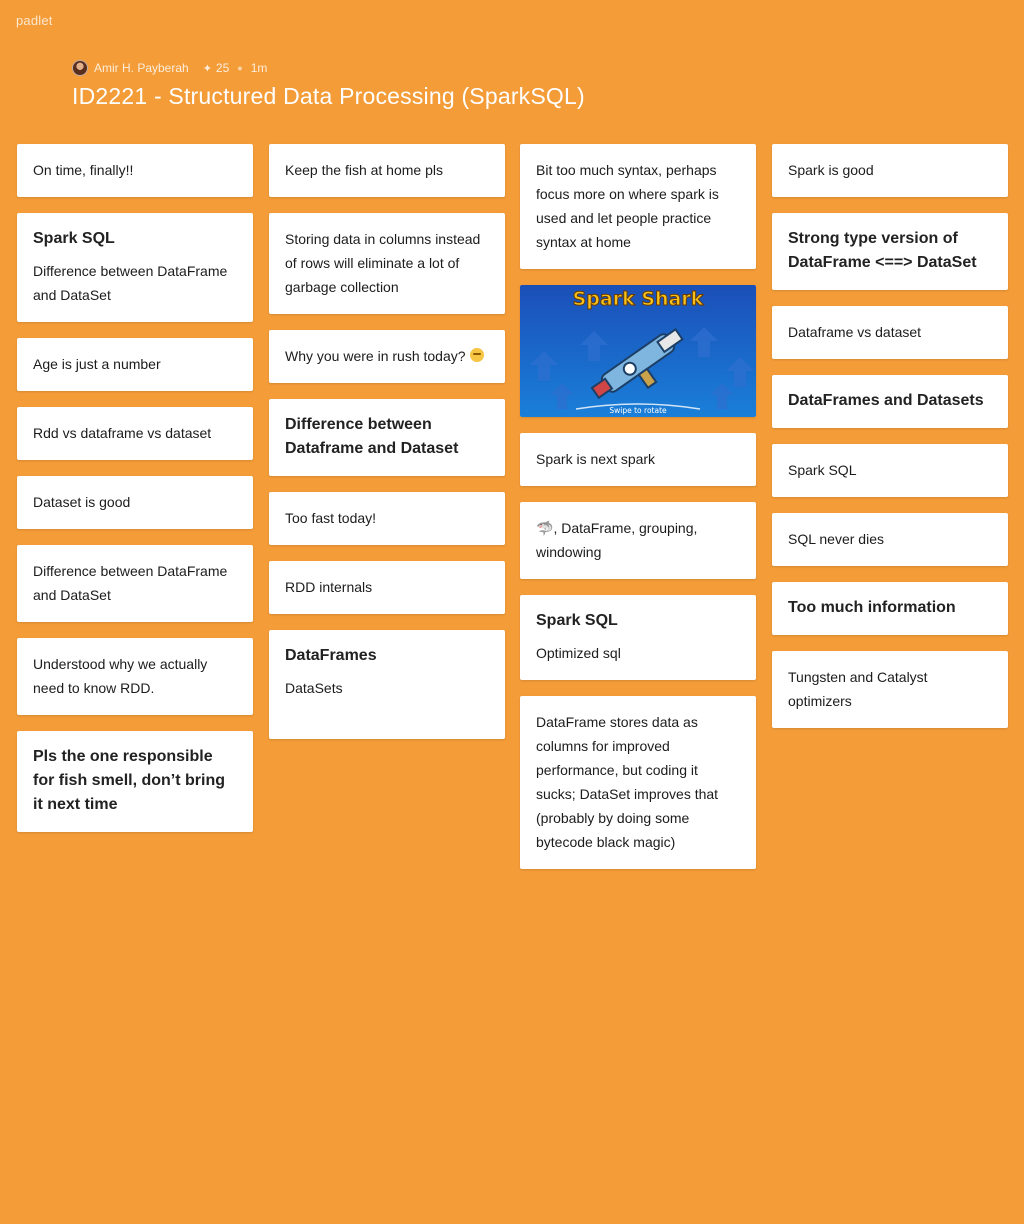 The width and height of the screenshot is (1024, 1224). I want to click on post-title: Too much information, so click(872, 607).